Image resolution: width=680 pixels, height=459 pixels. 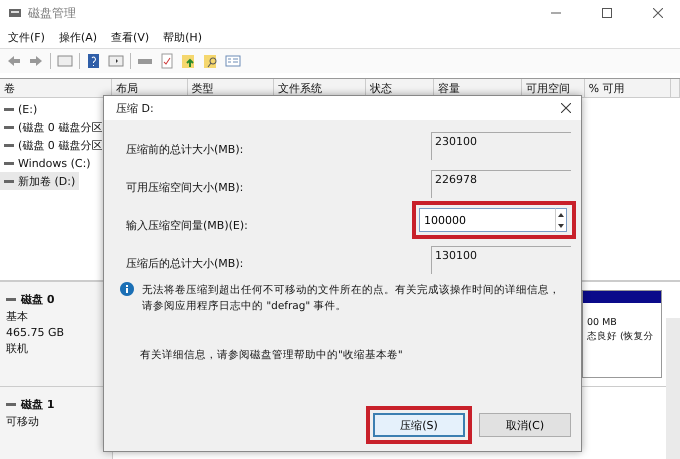 I want to click on dialog-button: 压缩(S), so click(x=419, y=425).